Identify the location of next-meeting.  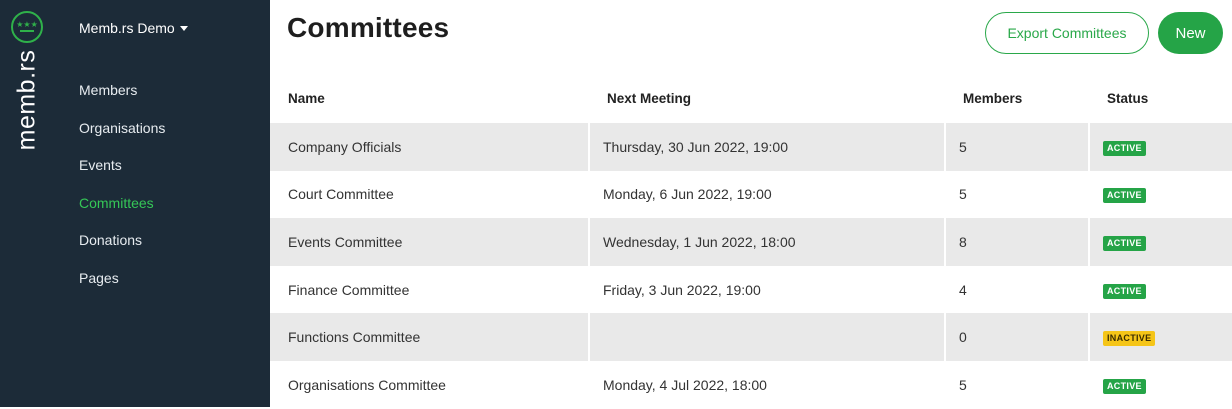
(766, 337).